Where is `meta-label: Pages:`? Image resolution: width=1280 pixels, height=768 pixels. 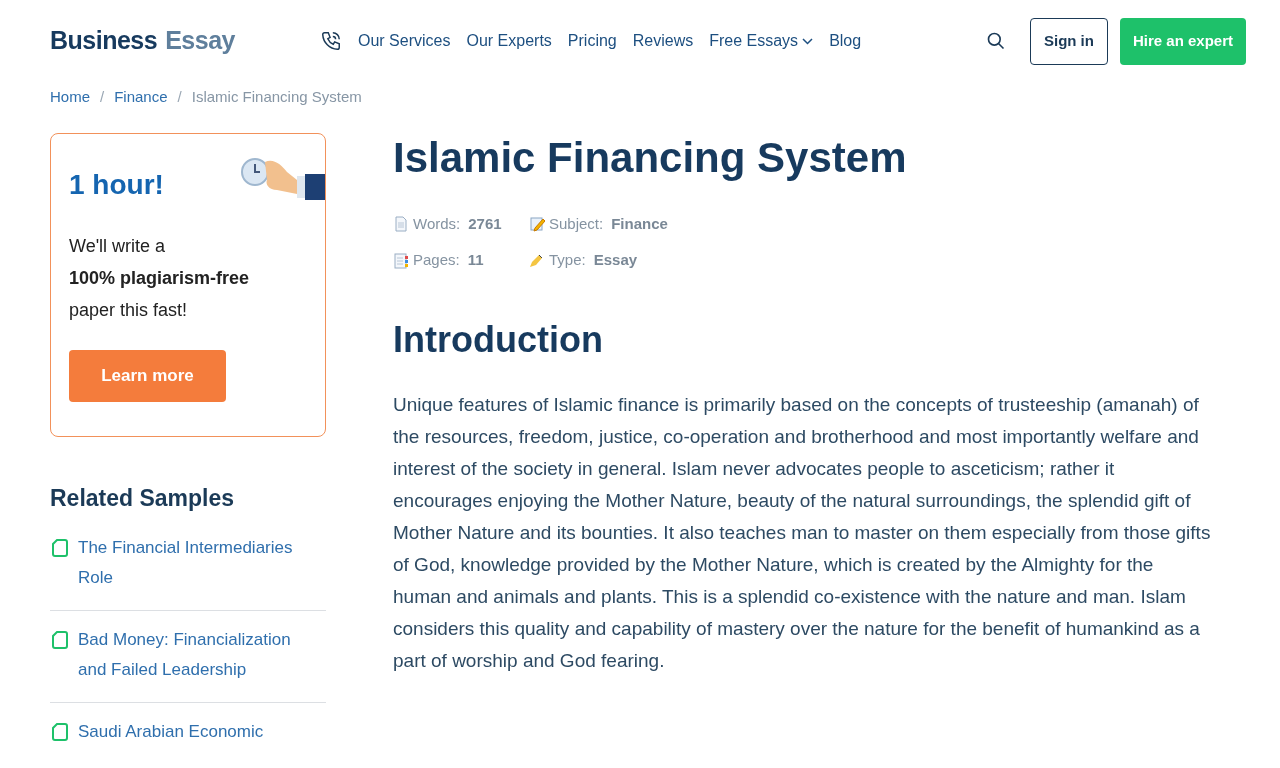
meta-label: Pages: is located at coordinates (436, 260).